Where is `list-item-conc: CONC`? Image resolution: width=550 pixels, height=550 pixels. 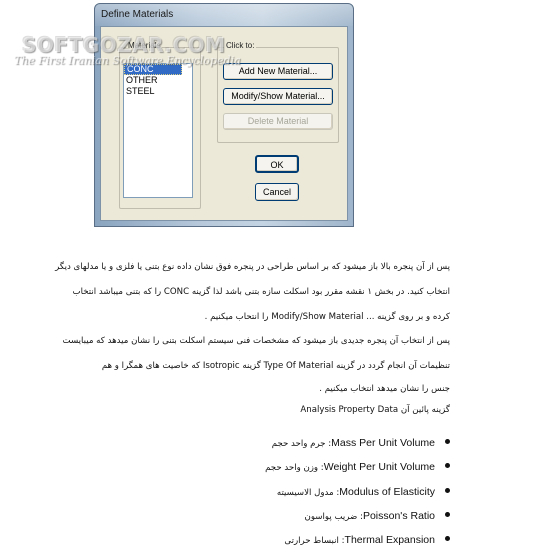
list-item-conc: CONC is located at coordinates (153, 69).